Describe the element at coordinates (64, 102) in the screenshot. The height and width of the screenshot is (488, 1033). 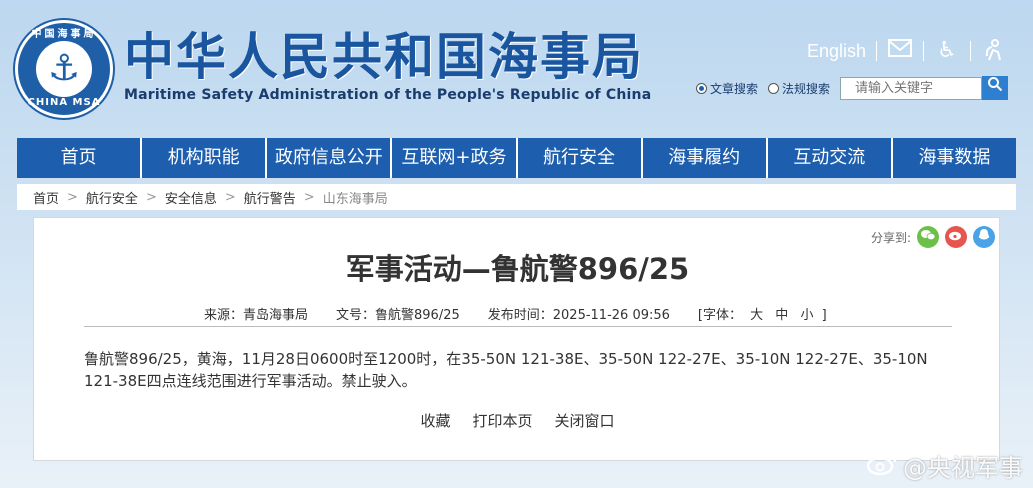
I see `emblem-ring-bottom-text: CHINA MSA` at that location.